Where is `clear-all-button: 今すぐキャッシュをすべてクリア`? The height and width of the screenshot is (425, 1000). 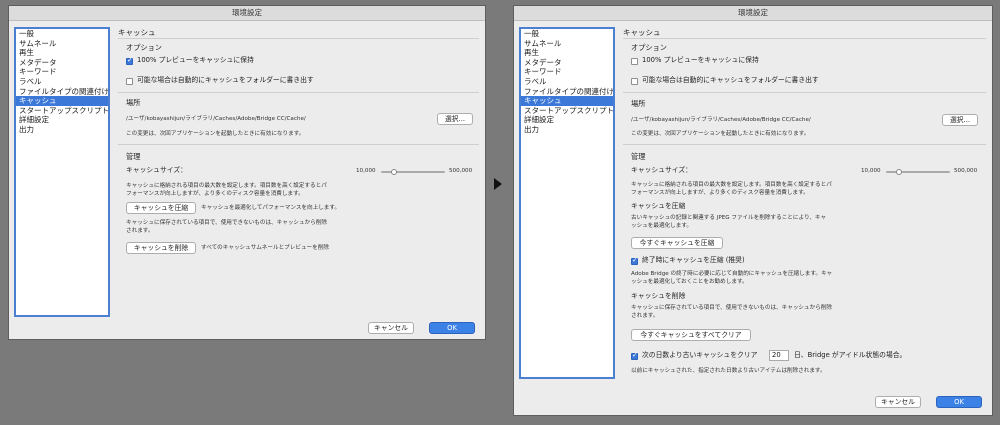
clear-all-button: 今すぐキャッシュをすべてクリア is located at coordinates (691, 335).